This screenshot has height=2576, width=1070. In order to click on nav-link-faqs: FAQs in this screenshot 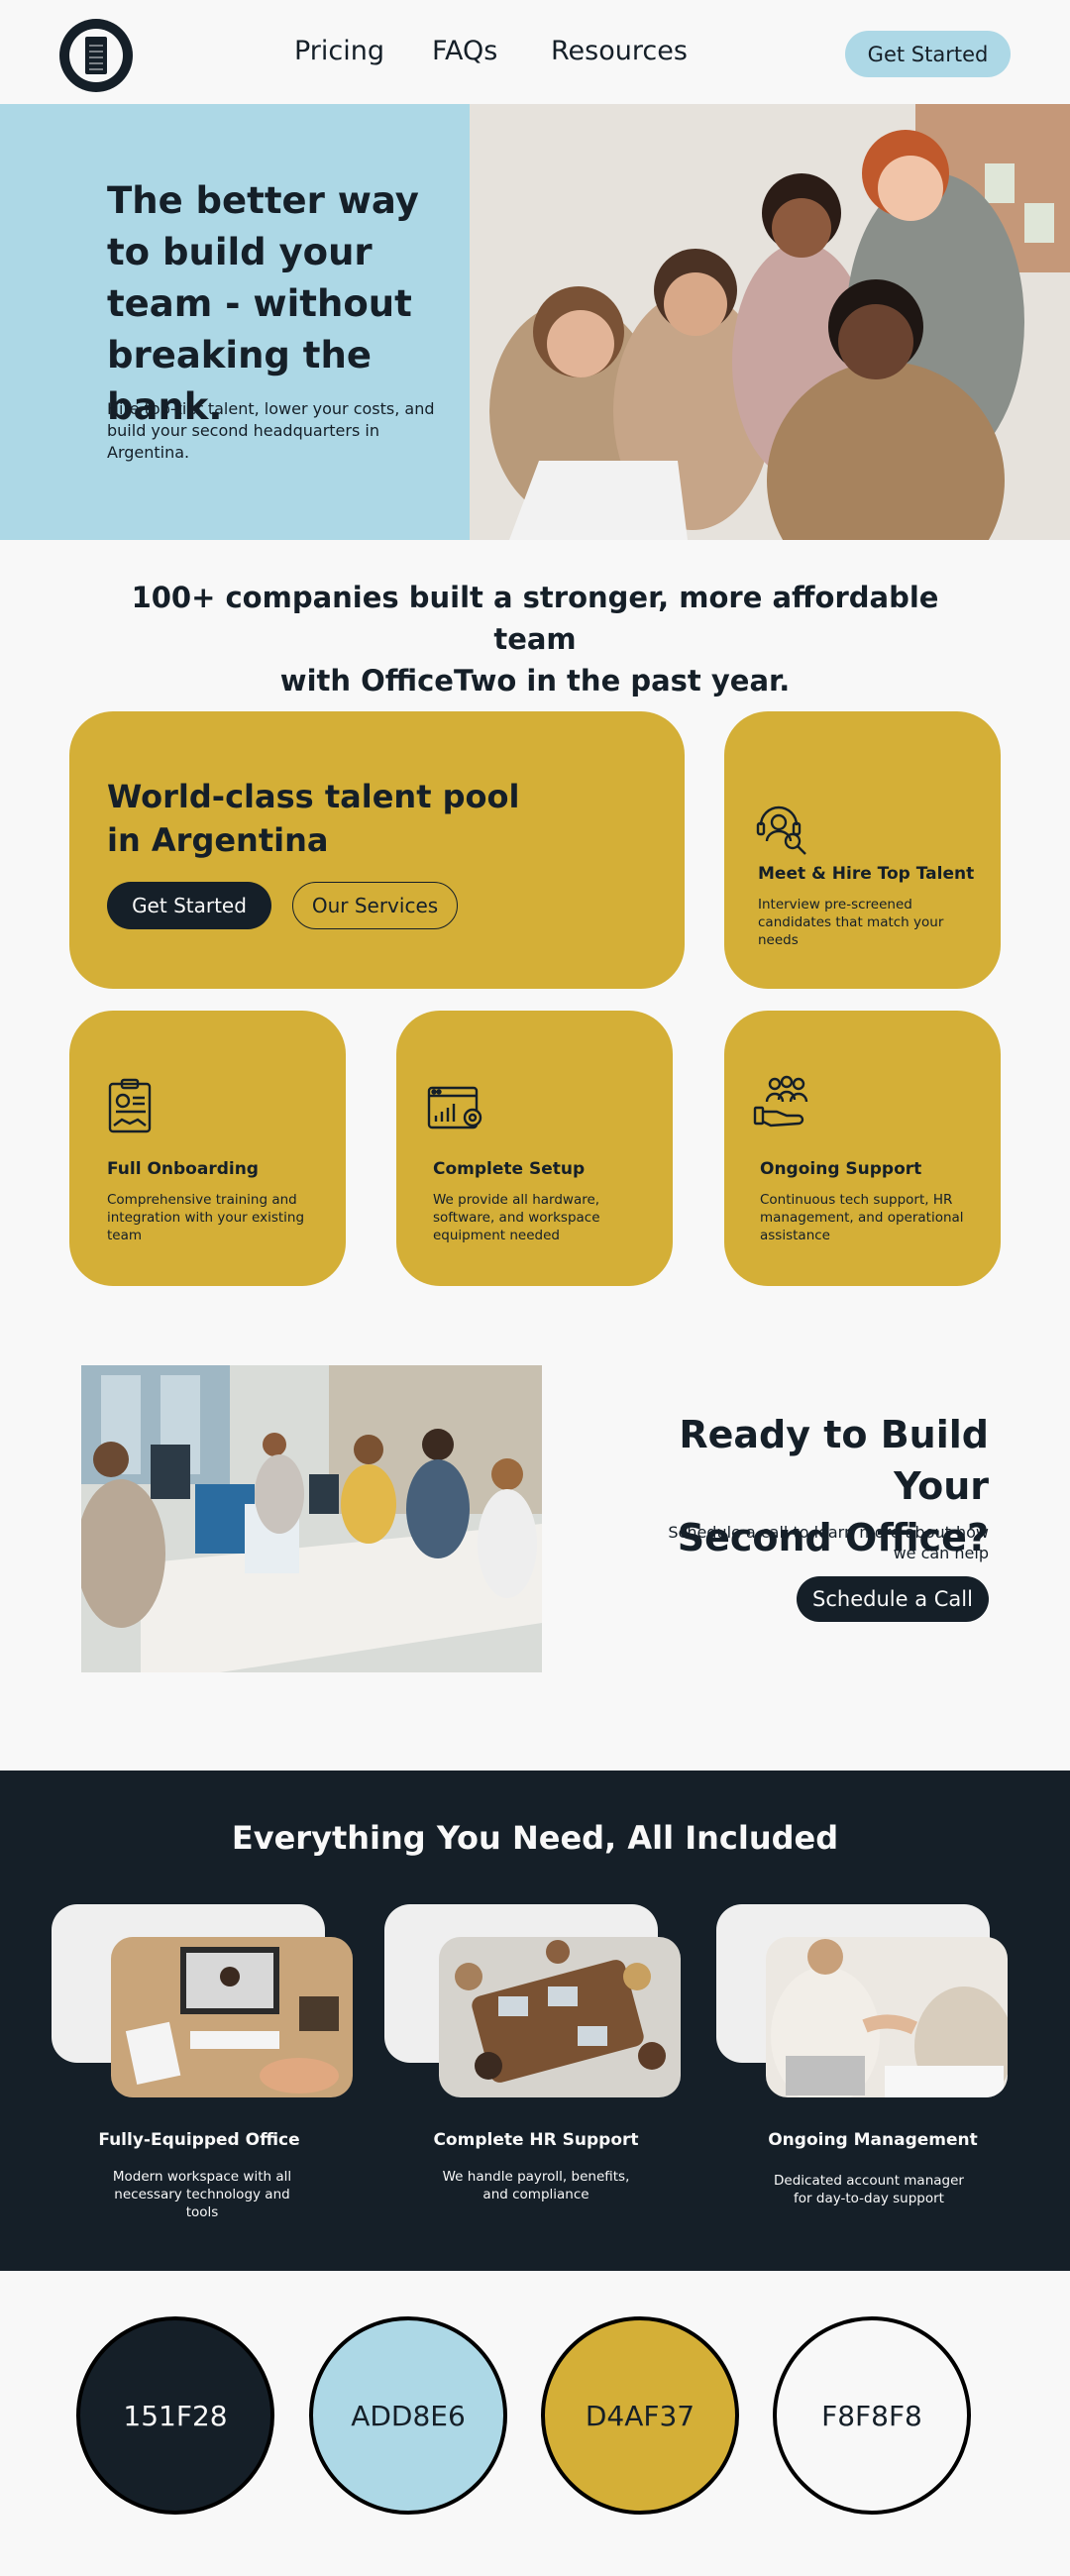, I will do `click(464, 51)`.